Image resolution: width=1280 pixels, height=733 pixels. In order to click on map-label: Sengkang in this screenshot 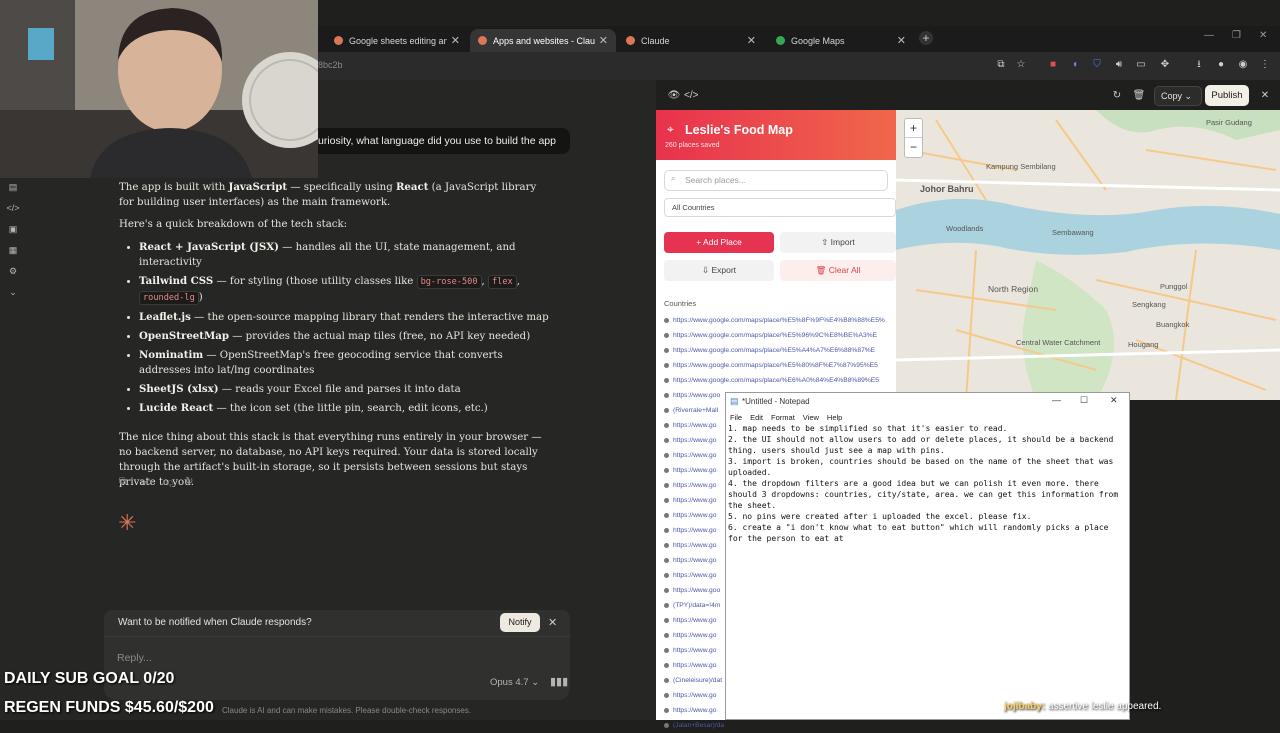, I will do `click(1149, 304)`.